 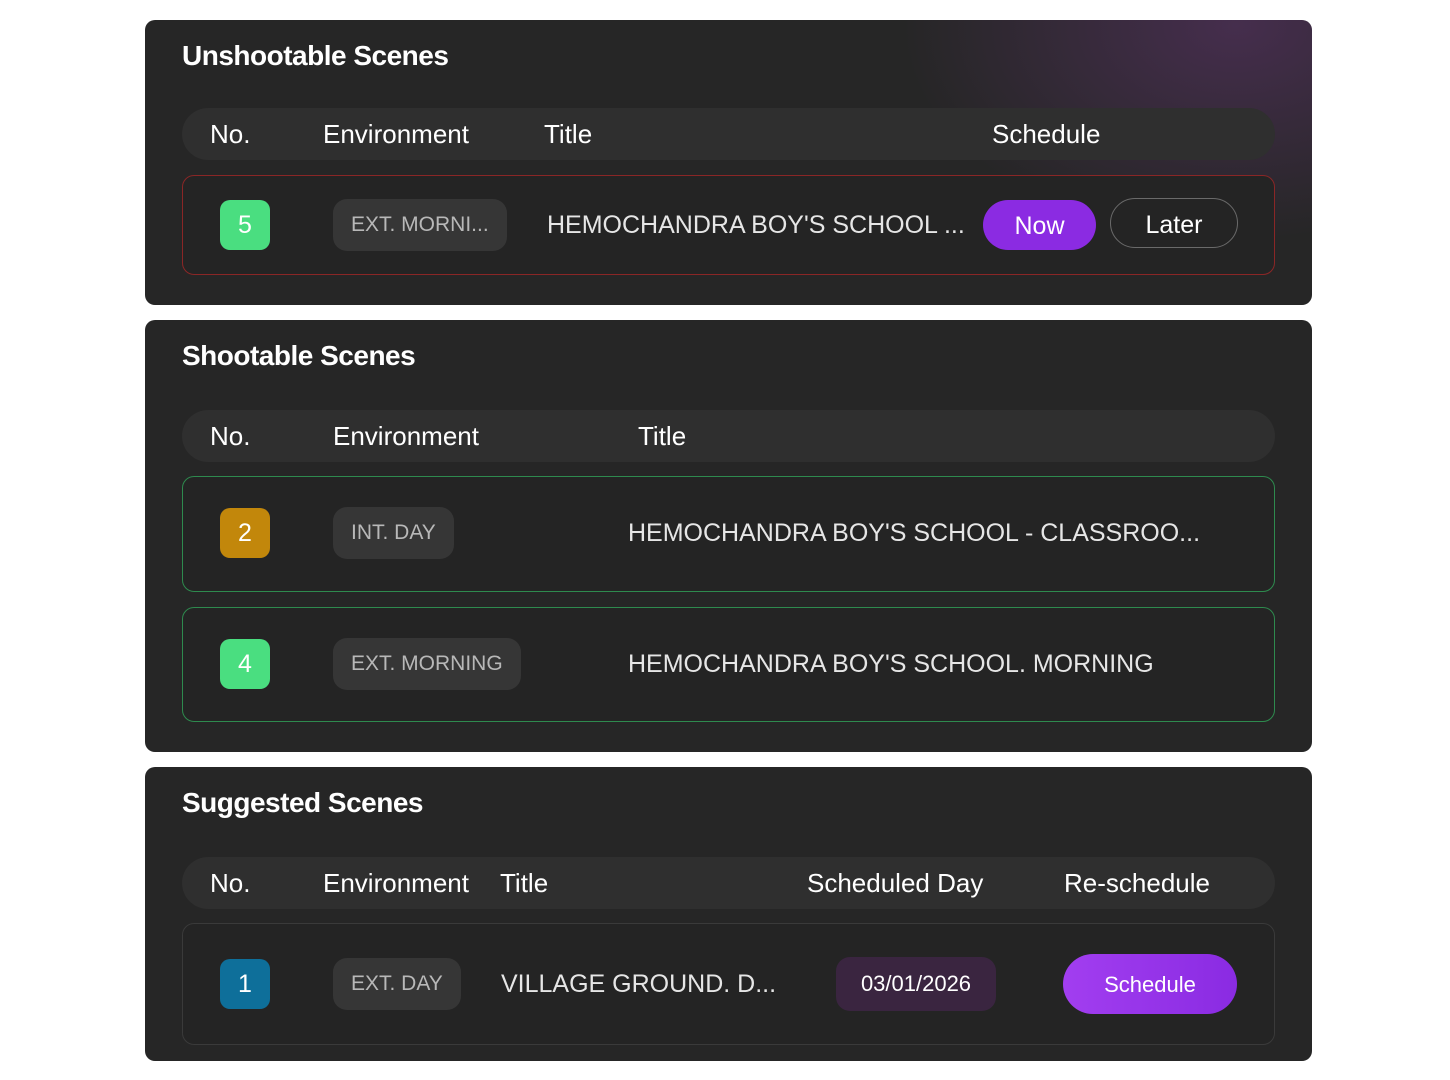 What do you see at coordinates (1137, 883) in the screenshot?
I see `header-reschedule: Re-schedule` at bounding box center [1137, 883].